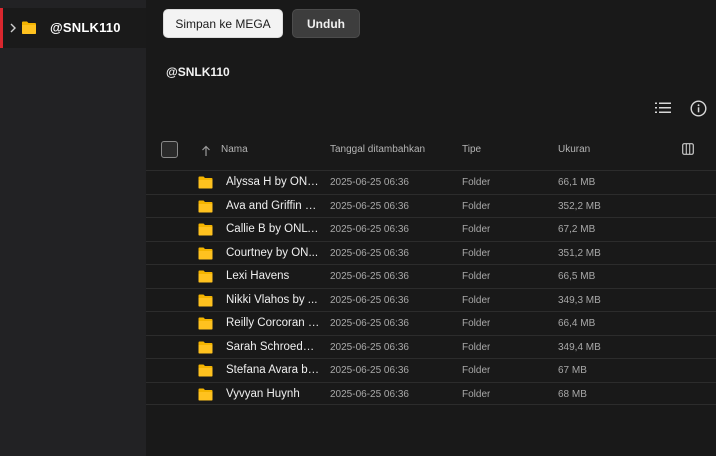 This screenshot has height=456, width=716. I want to click on info-icon, so click(698, 108).